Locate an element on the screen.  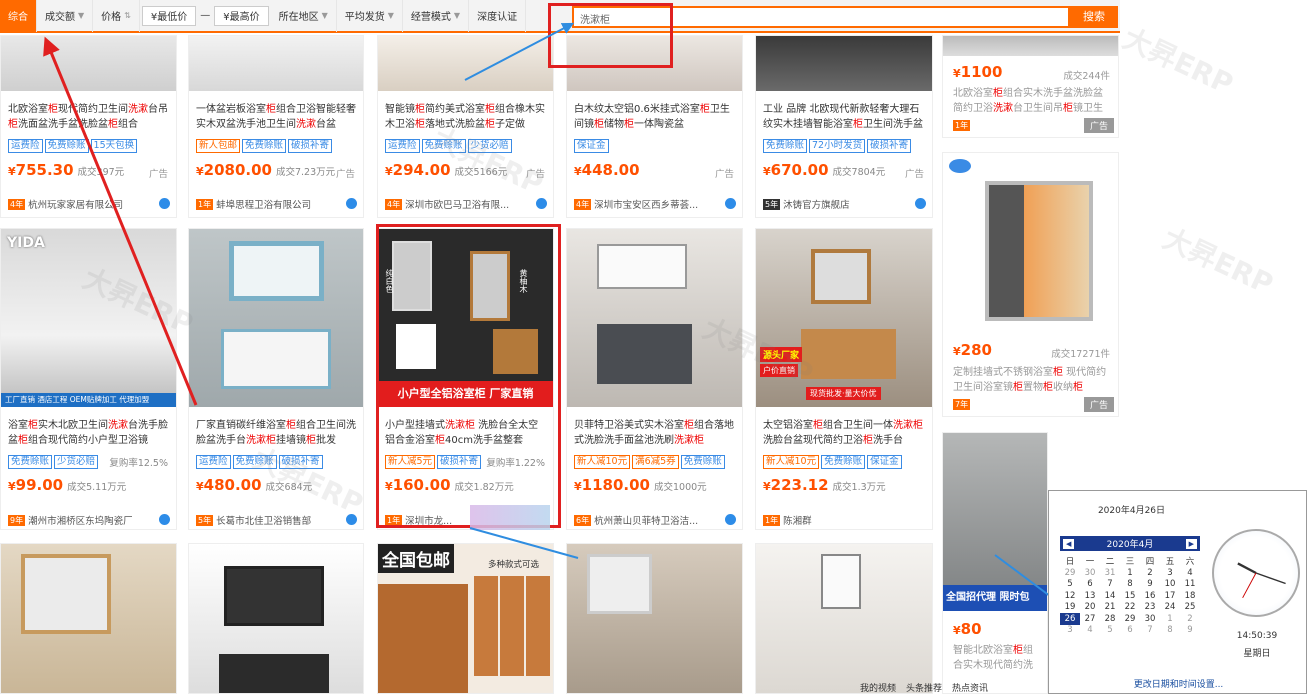
shop-link: 4年 杭州玩家家居有限公司 is located at coordinates (89, 204).